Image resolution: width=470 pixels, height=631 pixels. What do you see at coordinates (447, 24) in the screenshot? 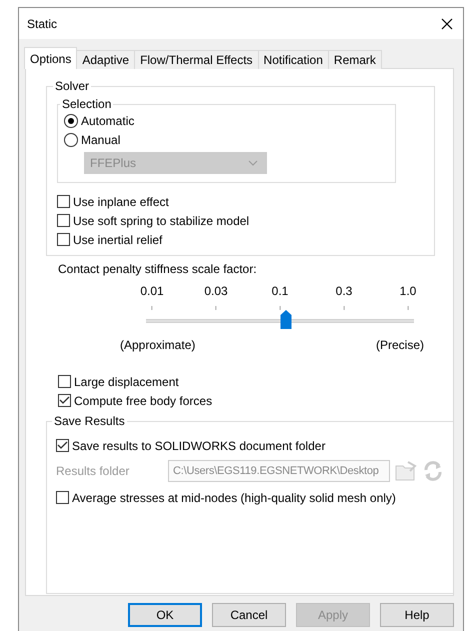
I see `close-icon` at bounding box center [447, 24].